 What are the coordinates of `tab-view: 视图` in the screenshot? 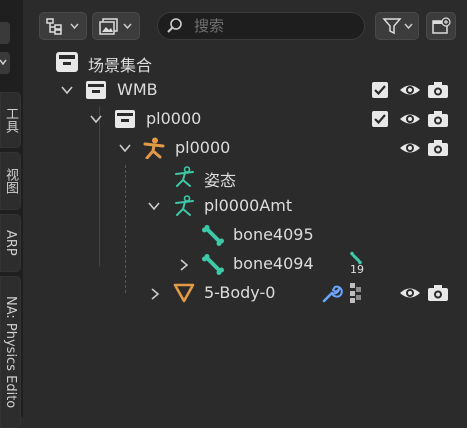 It's located at (10, 181).